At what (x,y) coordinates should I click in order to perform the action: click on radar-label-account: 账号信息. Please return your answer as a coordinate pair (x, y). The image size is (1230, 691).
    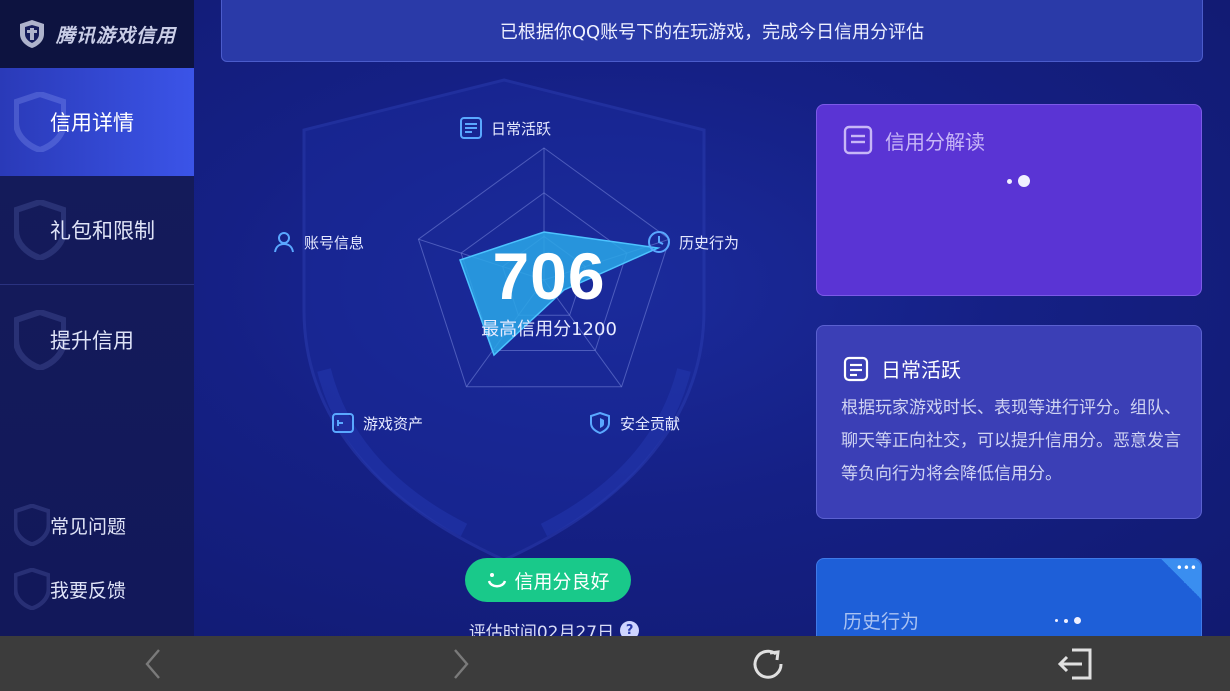
    Looking at the image, I should click on (318, 242).